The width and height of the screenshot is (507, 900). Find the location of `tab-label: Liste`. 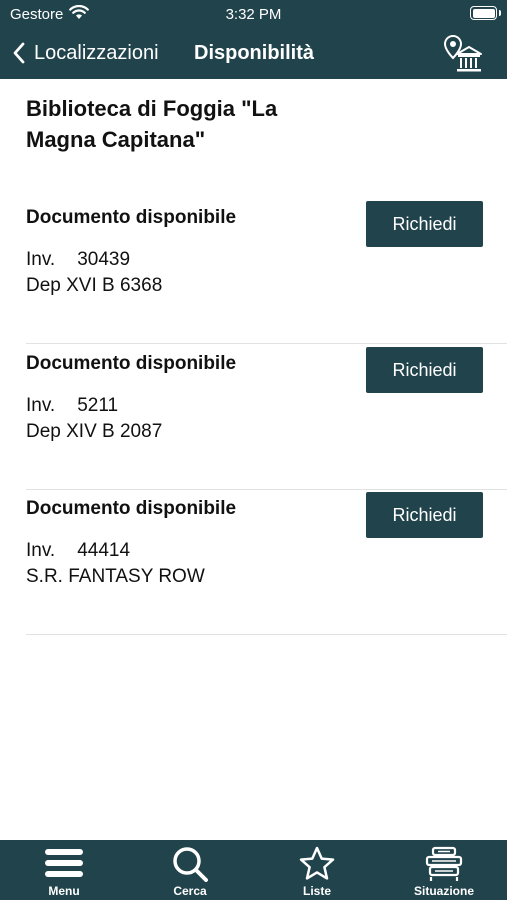

tab-label: Liste is located at coordinates (316, 891).